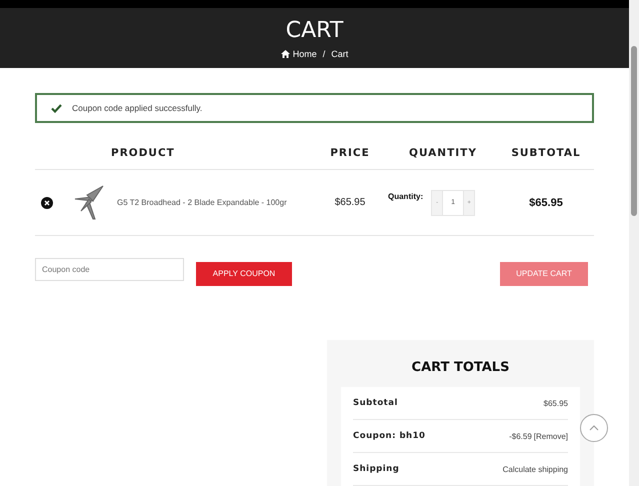  What do you see at coordinates (47, 202) in the screenshot?
I see `remove-icon` at bounding box center [47, 202].